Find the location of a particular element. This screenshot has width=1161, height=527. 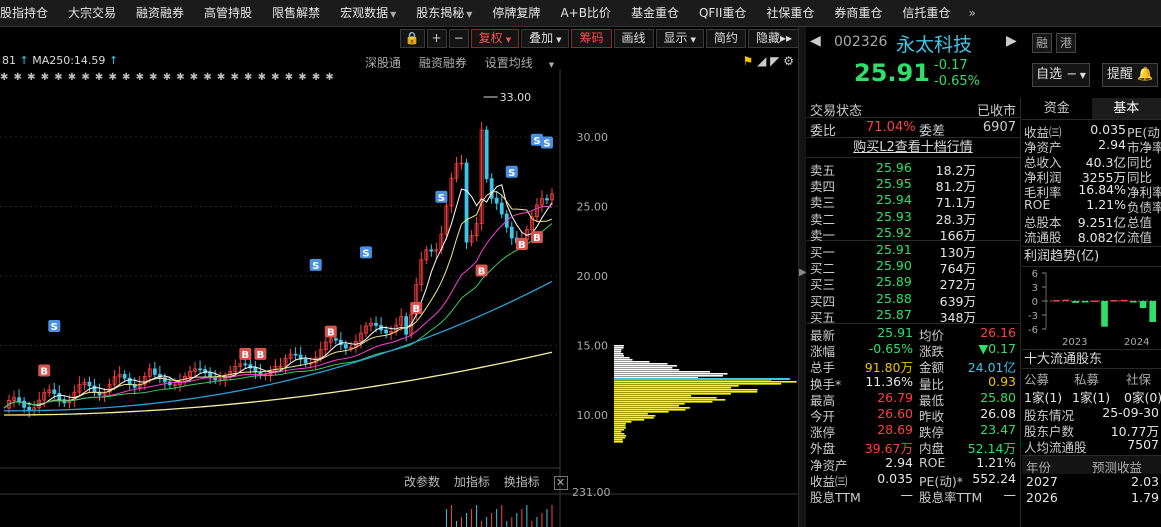

top-tab: 限售解禁 is located at coordinates (296, 13).